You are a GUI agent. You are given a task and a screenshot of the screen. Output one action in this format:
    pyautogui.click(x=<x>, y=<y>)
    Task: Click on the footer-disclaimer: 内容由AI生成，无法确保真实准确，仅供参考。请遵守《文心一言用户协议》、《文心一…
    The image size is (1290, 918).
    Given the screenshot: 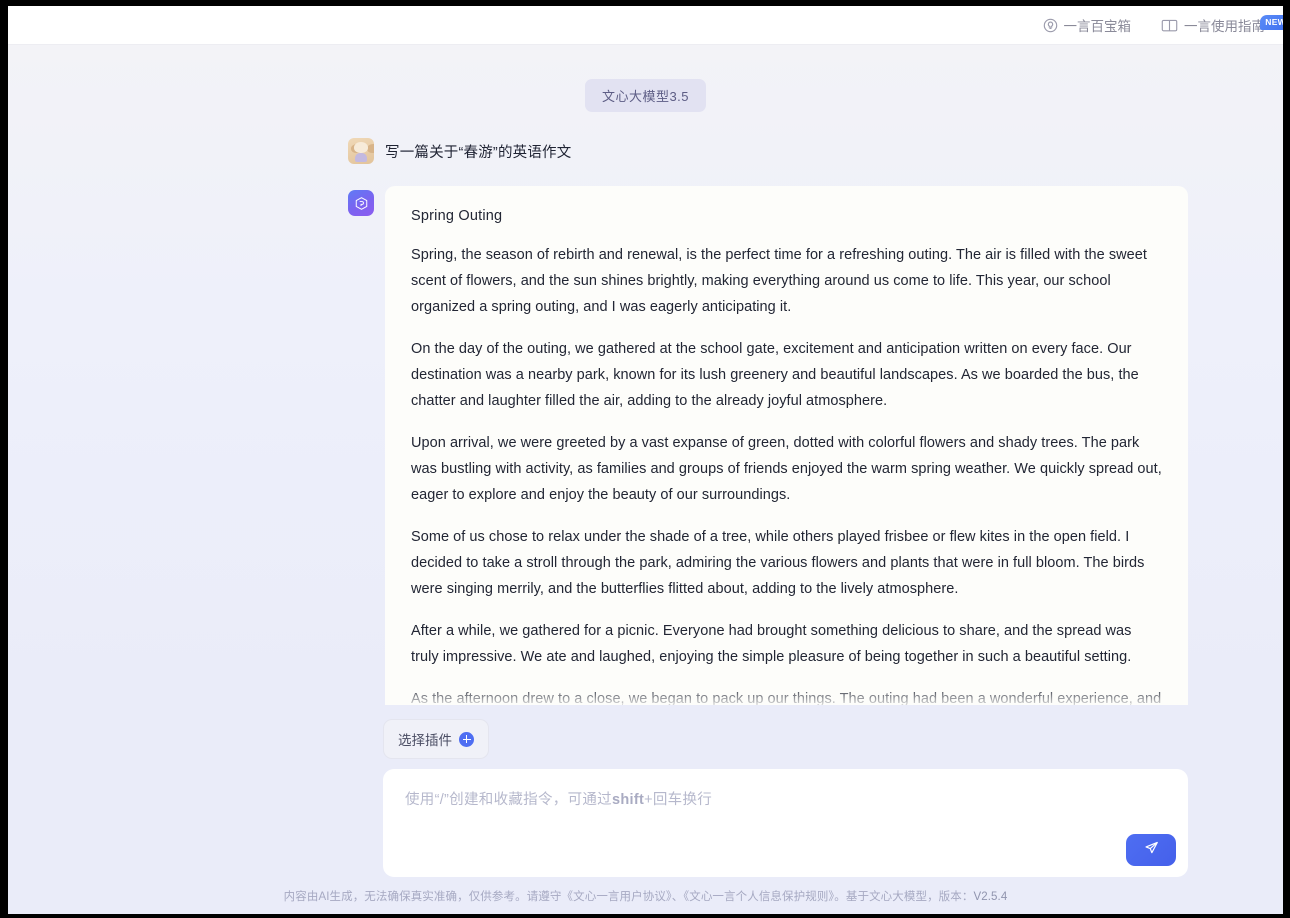 What is the action you would take?
    pyautogui.click(x=645, y=895)
    